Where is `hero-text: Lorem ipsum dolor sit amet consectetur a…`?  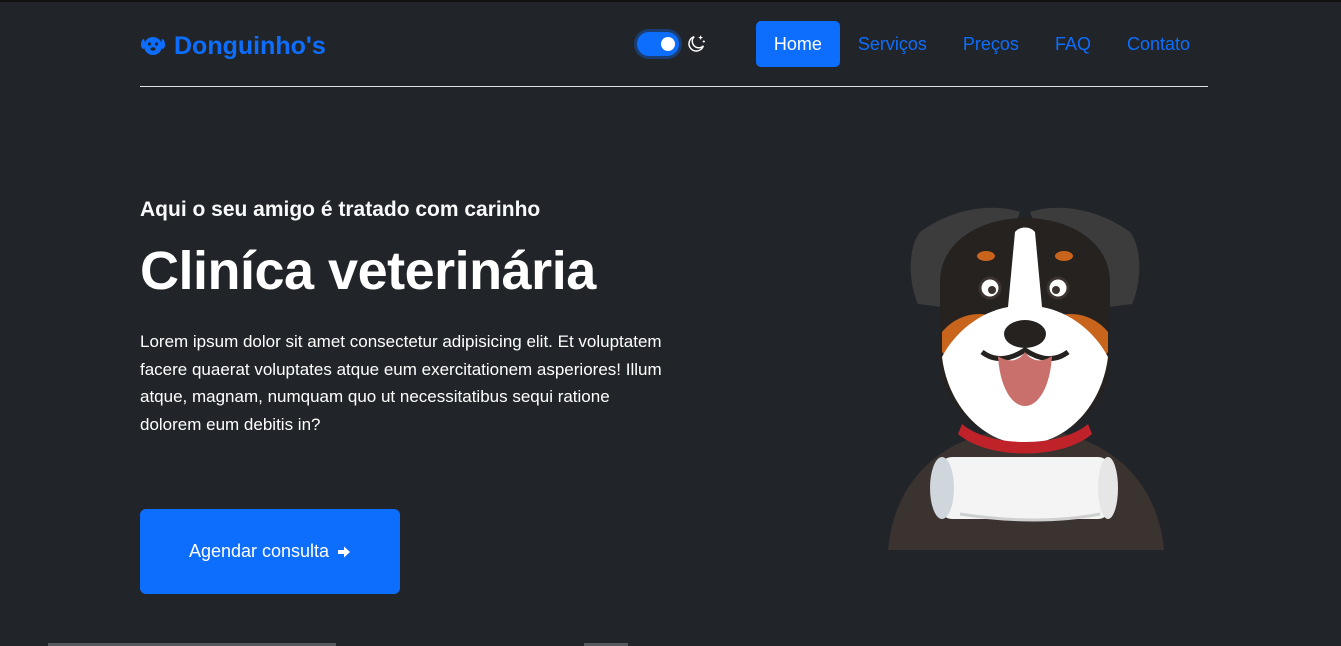
hero-text: Lorem ipsum dolor sit amet consectetur a… is located at coordinates (401, 383).